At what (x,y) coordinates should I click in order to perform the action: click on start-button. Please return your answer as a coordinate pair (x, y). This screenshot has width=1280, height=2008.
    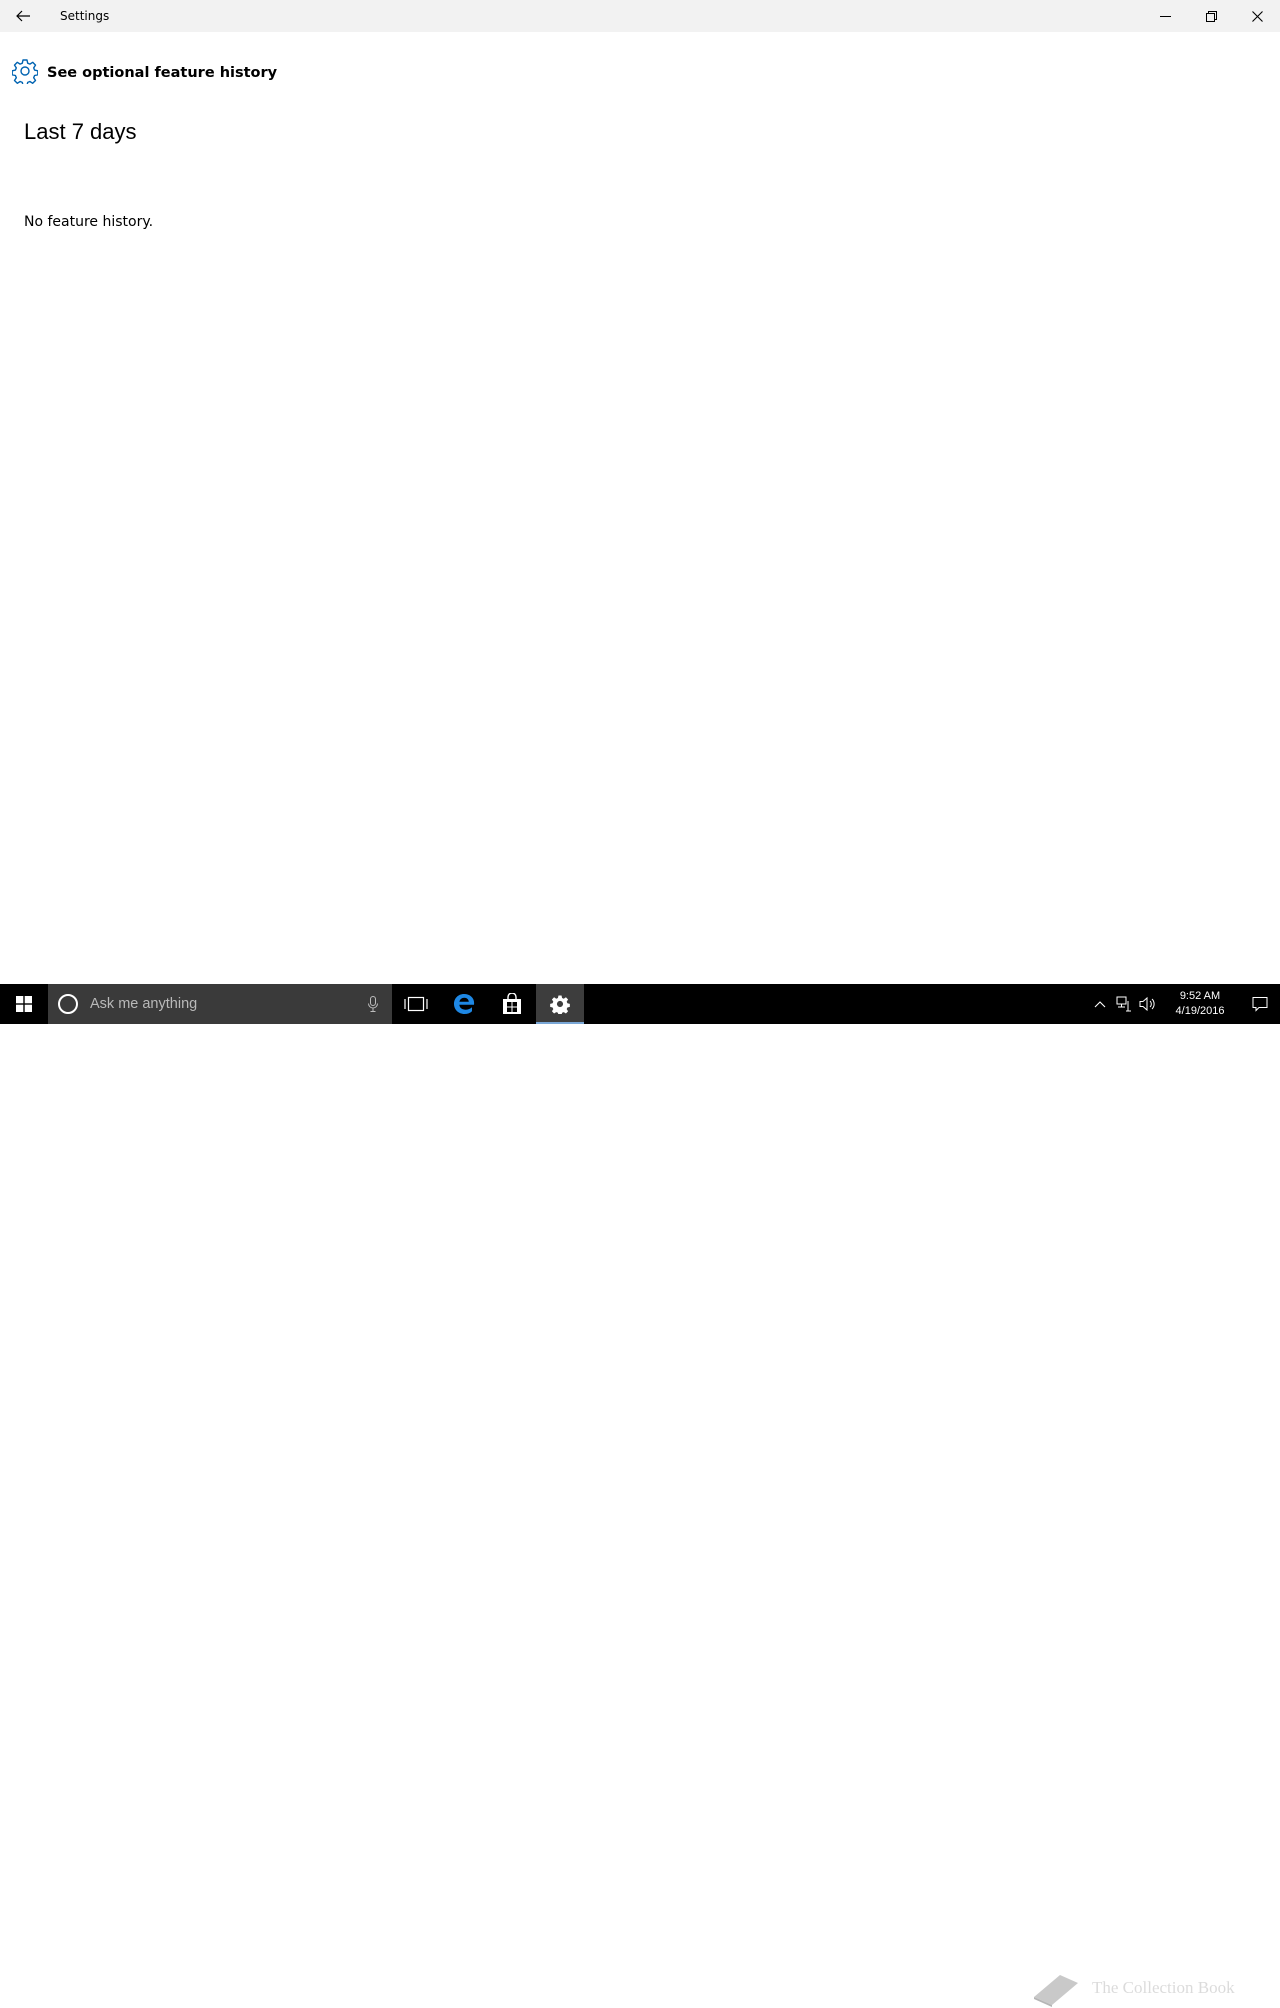
    Looking at the image, I should click on (24, 1004).